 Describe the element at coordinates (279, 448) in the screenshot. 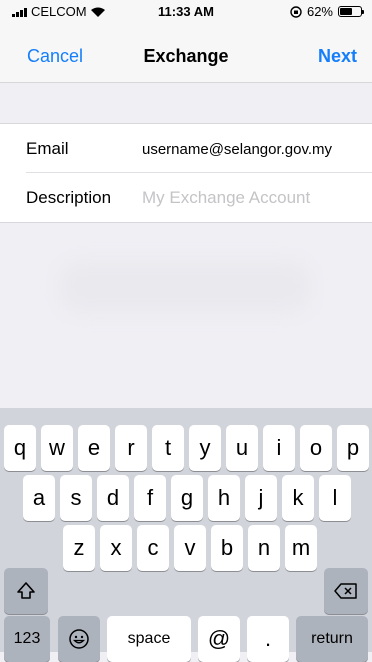

I see `key-i: i` at that location.